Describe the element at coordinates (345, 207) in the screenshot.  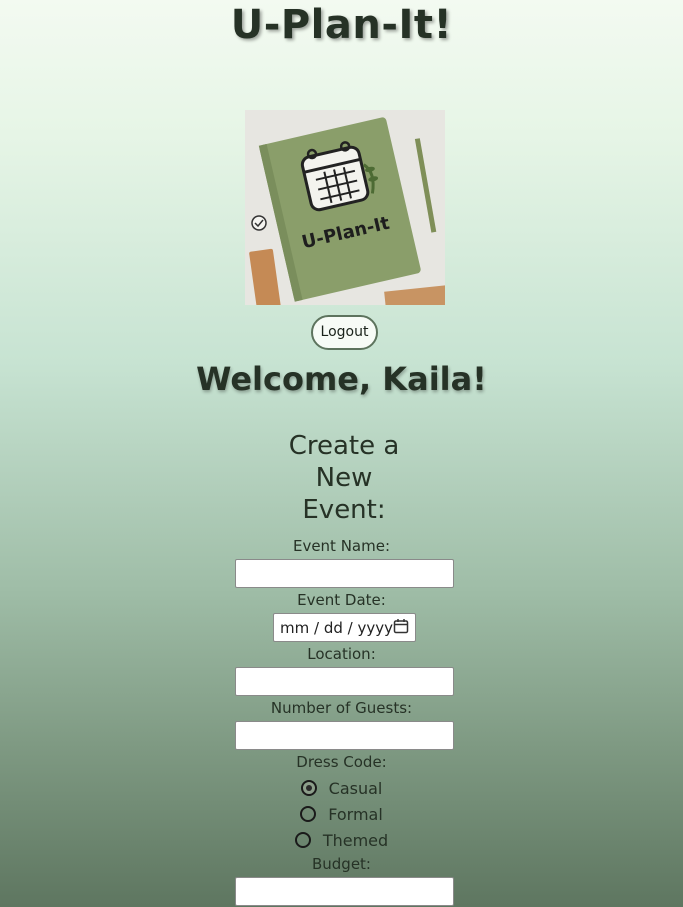
I see `logo-image: U-Plan-It` at that location.